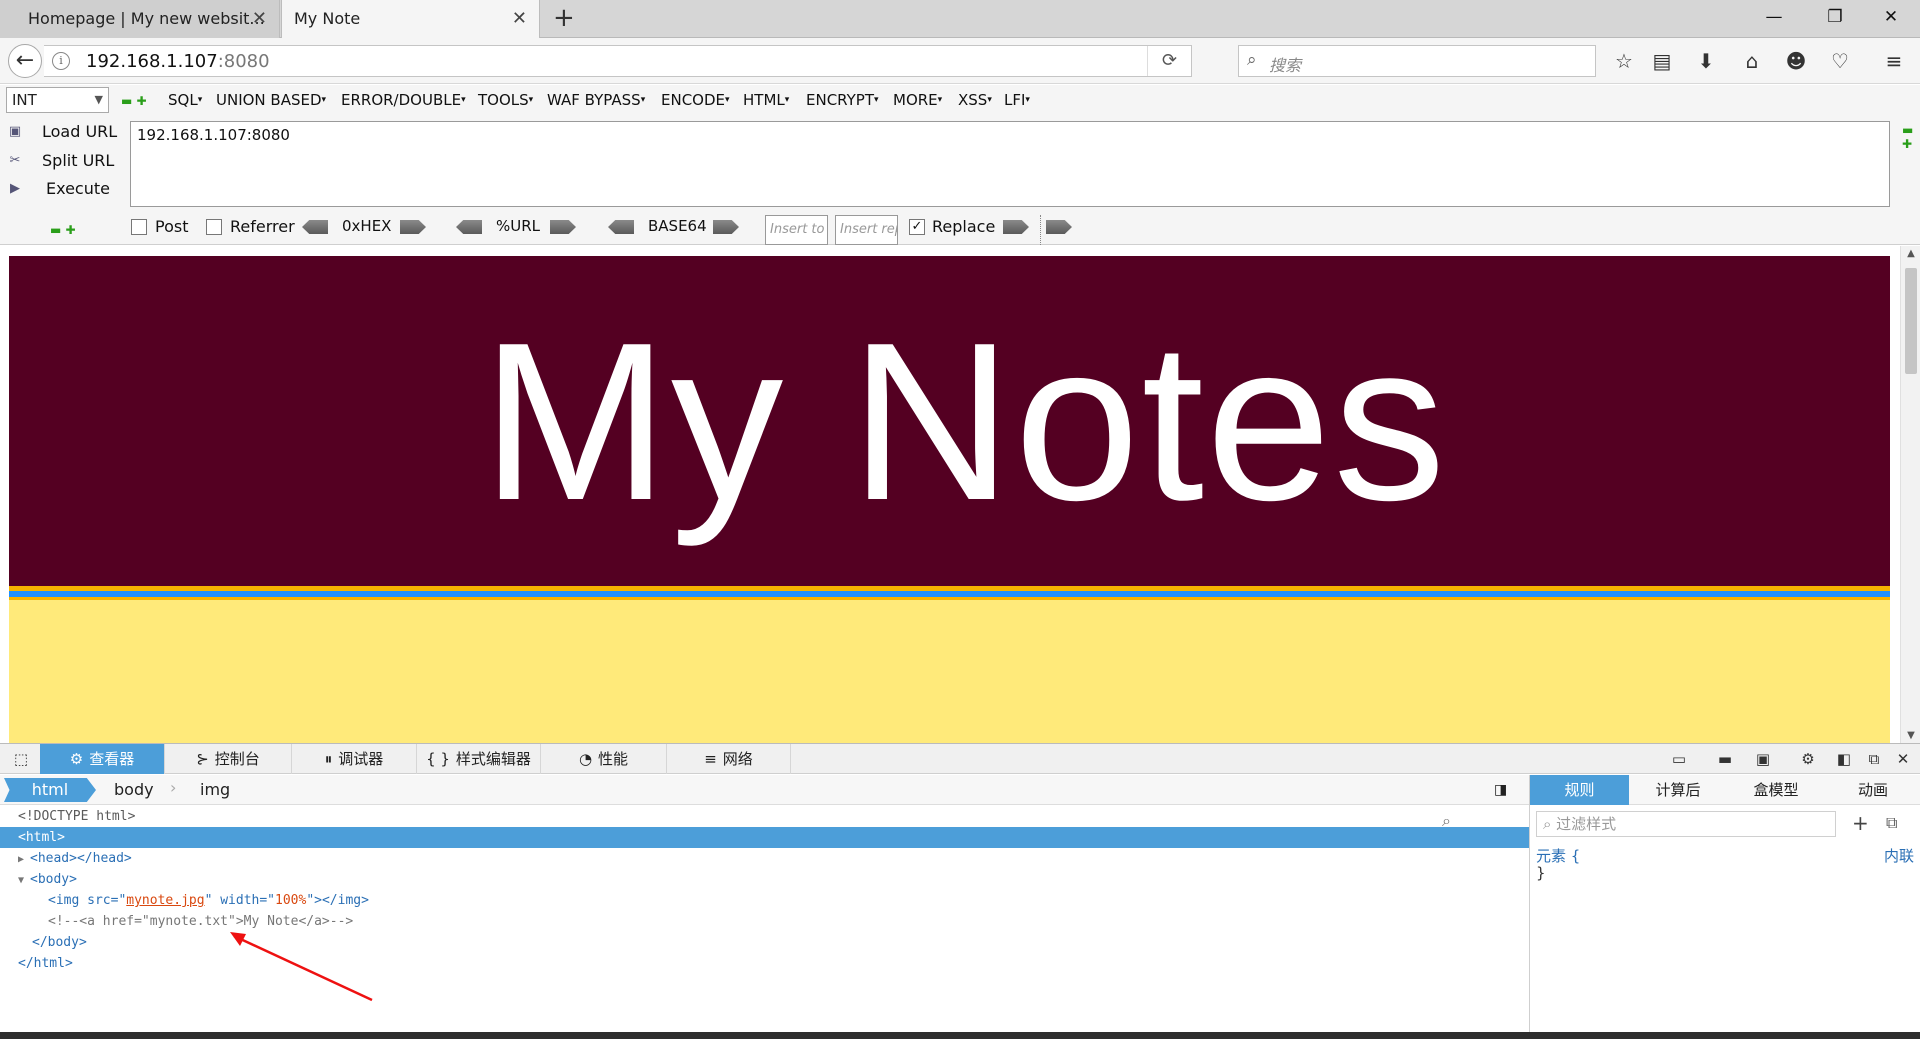 The image size is (1920, 1039). I want to click on markup-doctype: <!DOCTYPE html>, so click(764, 816).